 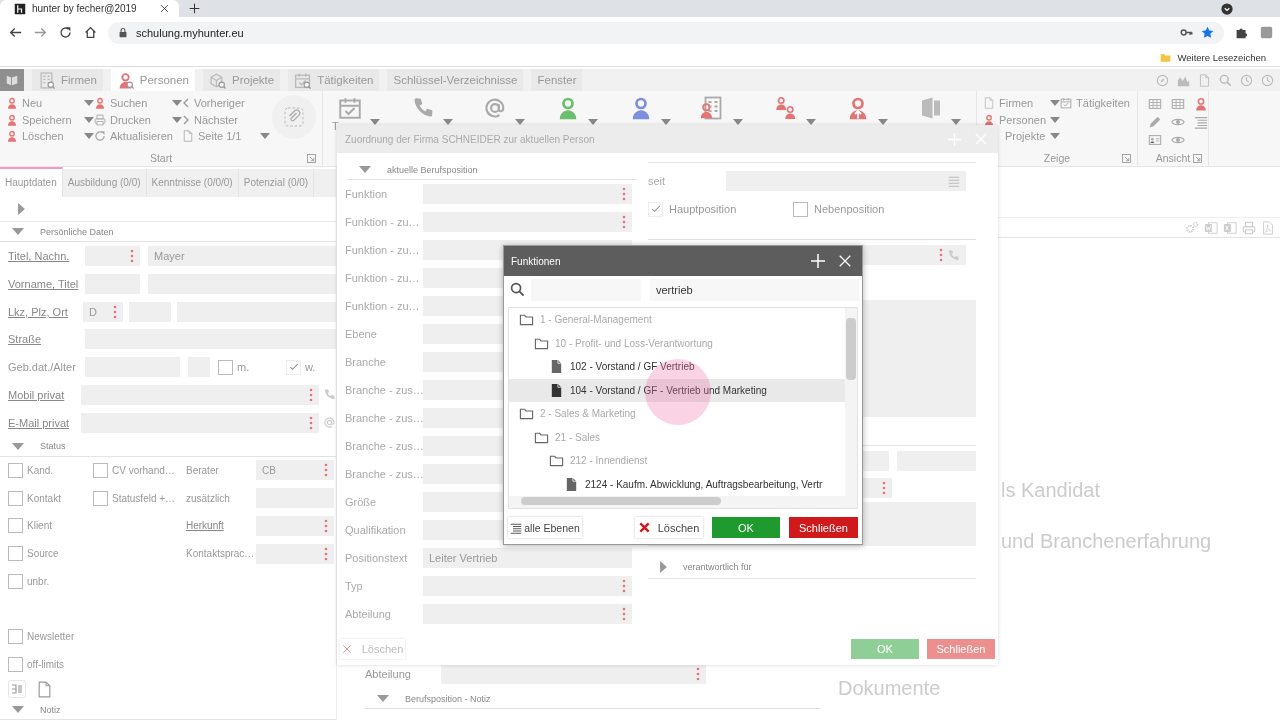 What do you see at coordinates (717, 567) in the screenshot?
I see `section-title: verantwortlich für` at bounding box center [717, 567].